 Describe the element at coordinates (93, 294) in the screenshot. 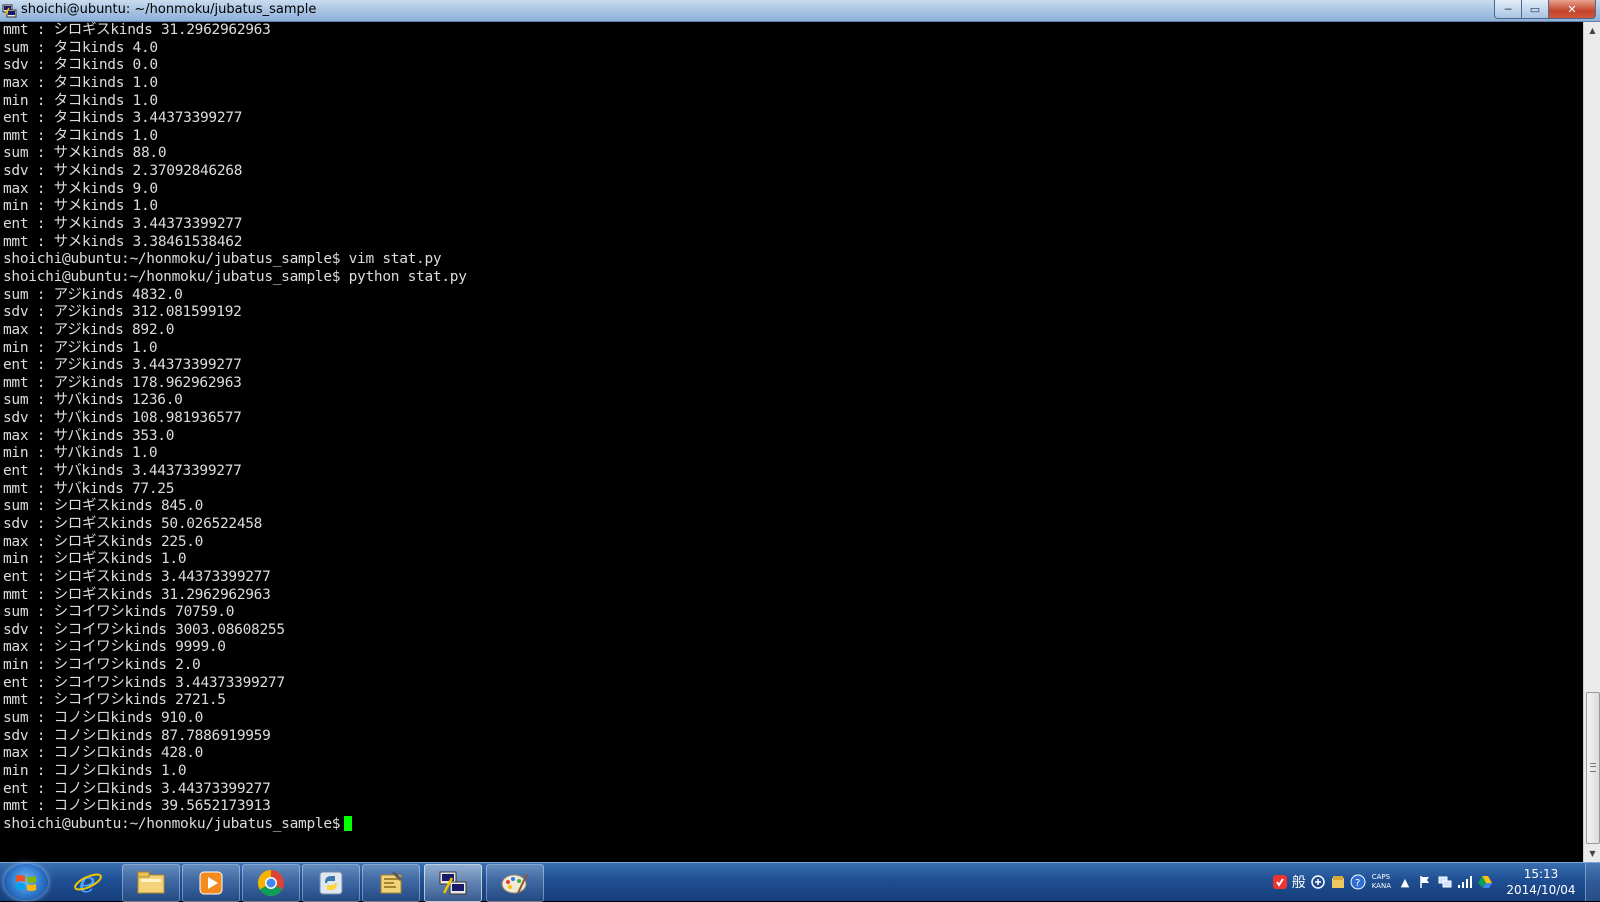

I see `terminal-line: sum : アジkinds 4832.0` at that location.